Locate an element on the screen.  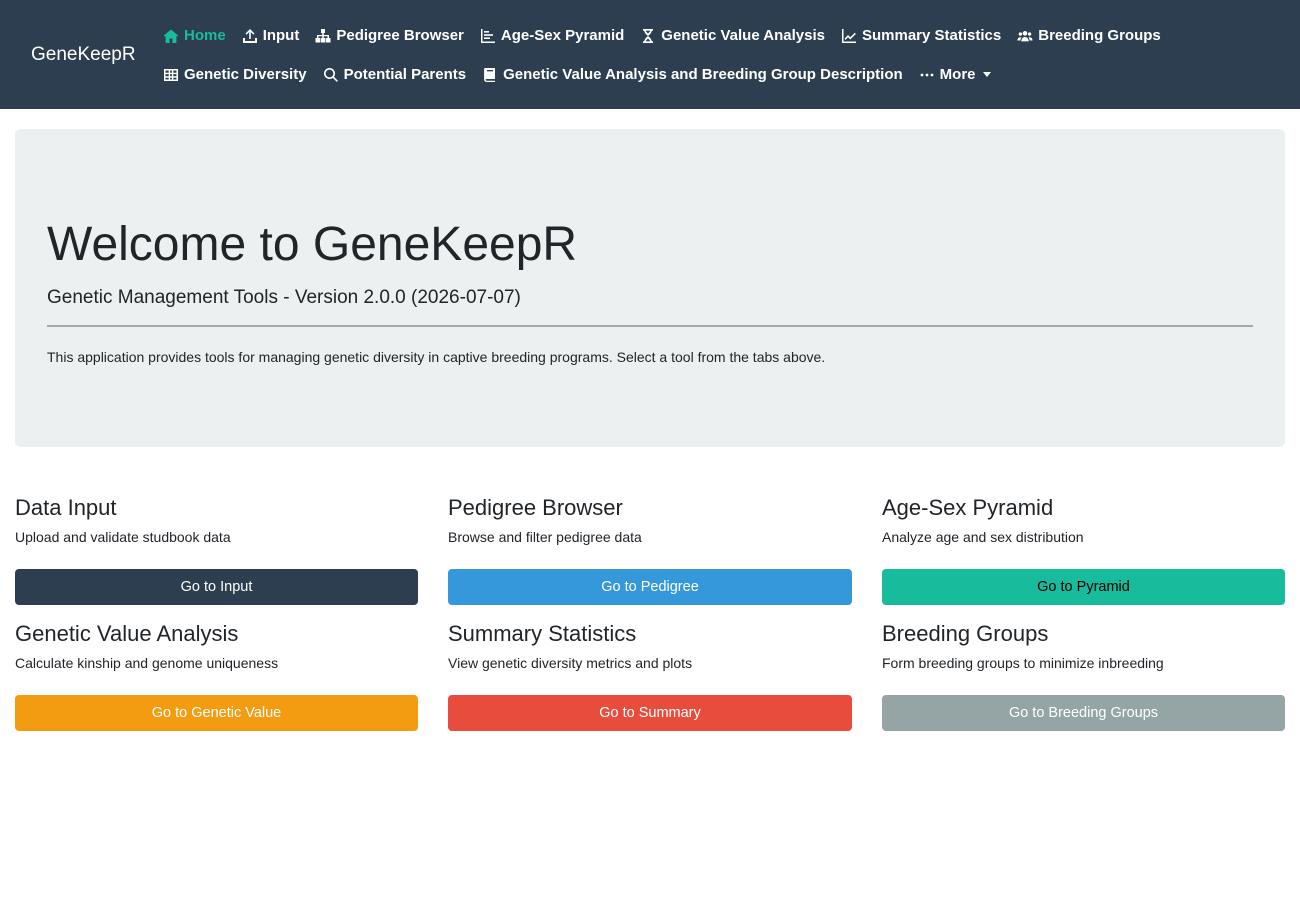
tab-potential-parents-label: Potential Parents is located at coordinates (405, 74).